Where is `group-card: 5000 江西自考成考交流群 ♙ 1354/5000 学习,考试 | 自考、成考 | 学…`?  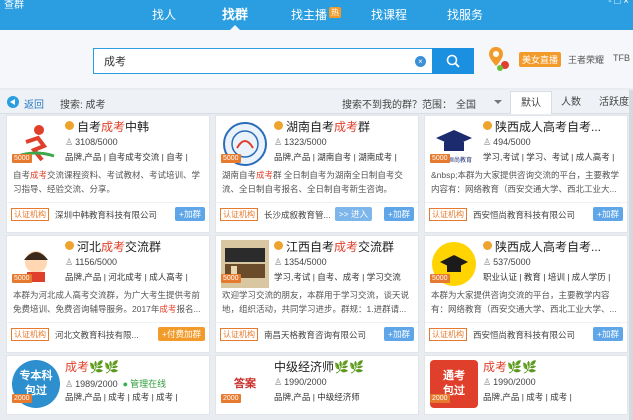
group-card: 5000 江西自考成考交流群 ♙ 1354/5000 学习,考试 | 自考、成考 | 学… is located at coordinates (317, 294).